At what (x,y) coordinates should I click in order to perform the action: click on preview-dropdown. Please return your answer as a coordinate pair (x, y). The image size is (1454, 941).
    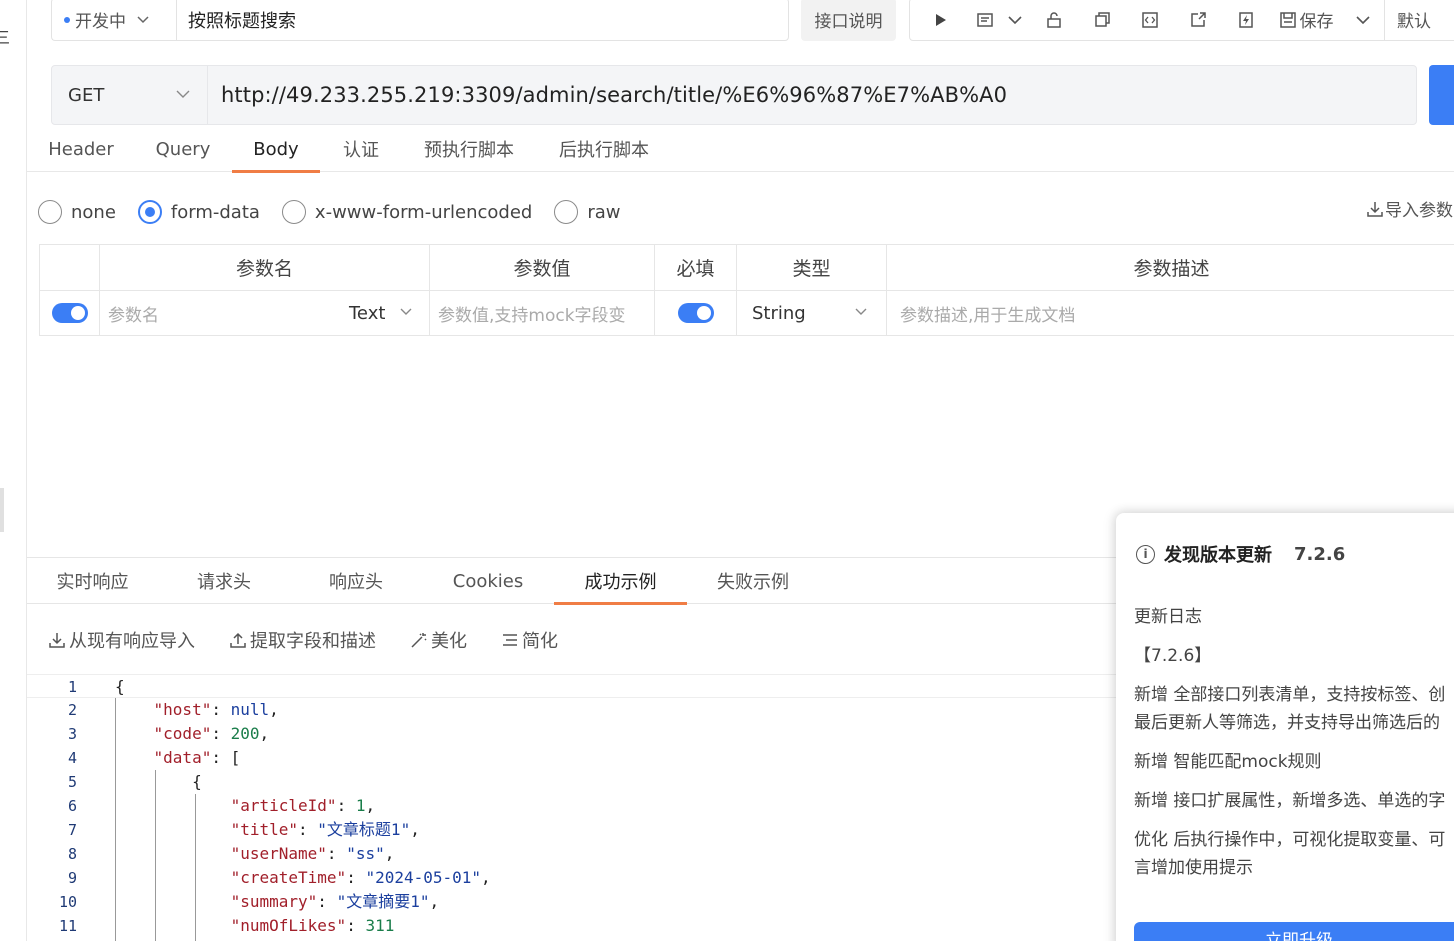
    Looking at the image, I should click on (1015, 20).